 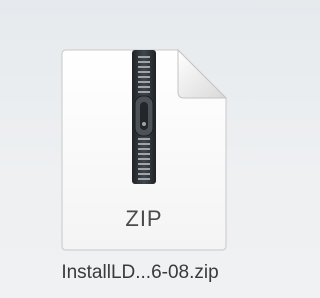 What do you see at coordinates (140, 273) in the screenshot?
I see `file-name-label: InstallLD...6-08.zip` at bounding box center [140, 273].